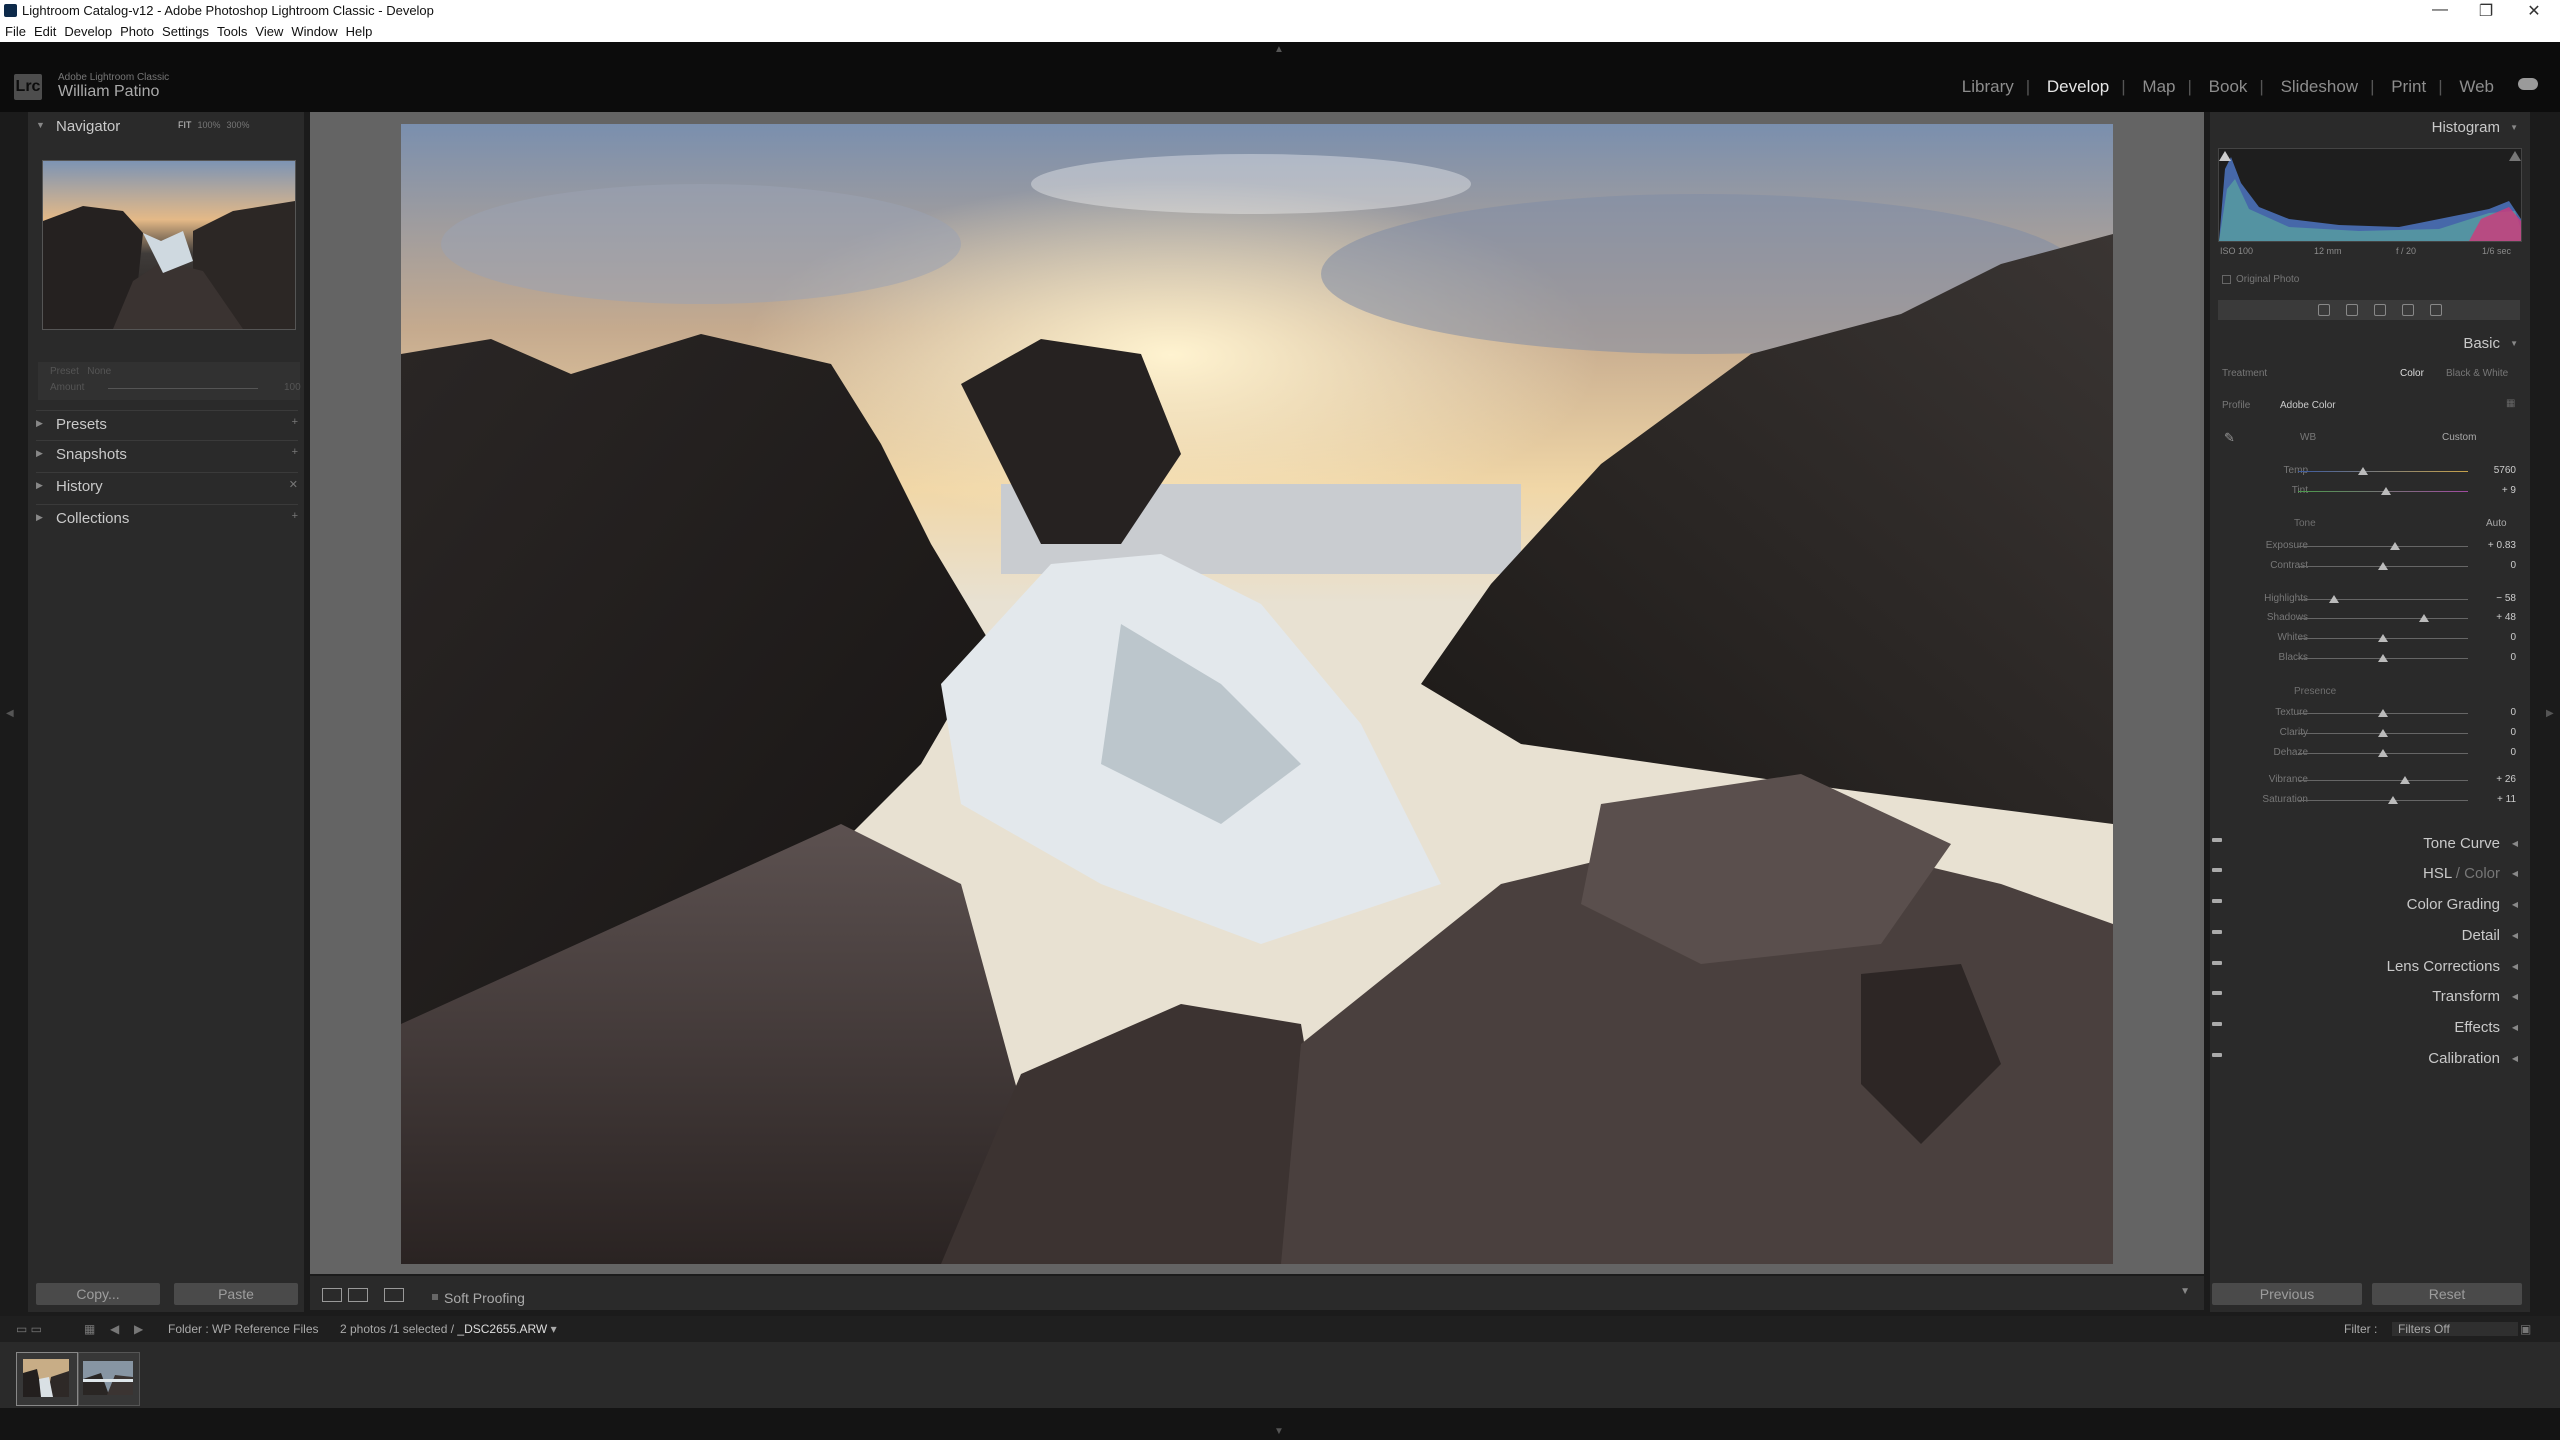  I want to click on nav-forward-icon: ▶, so click(138, 1329).